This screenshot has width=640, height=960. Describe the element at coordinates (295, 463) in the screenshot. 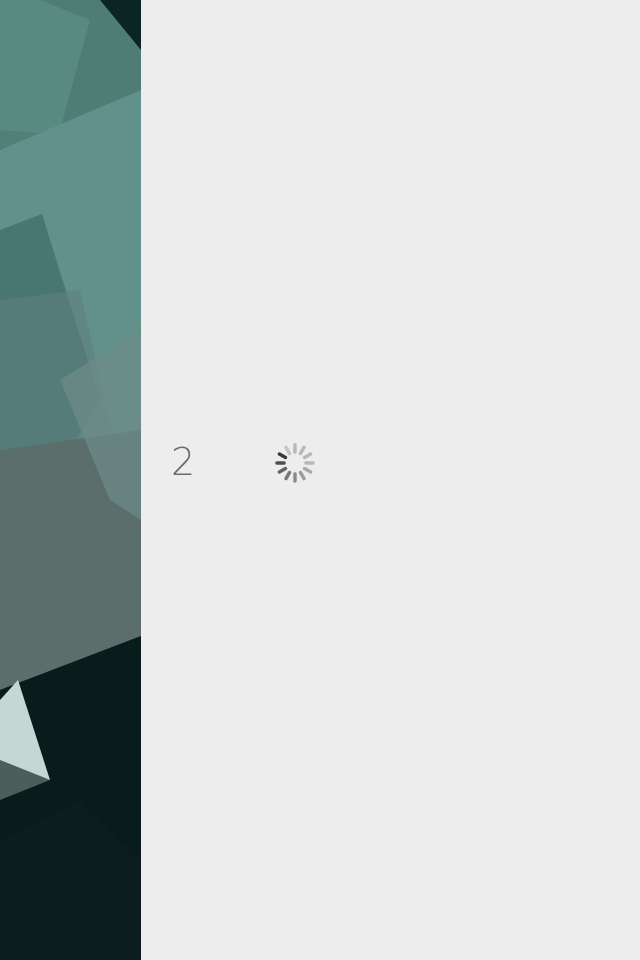

I see `loading-spinner-icon` at that location.